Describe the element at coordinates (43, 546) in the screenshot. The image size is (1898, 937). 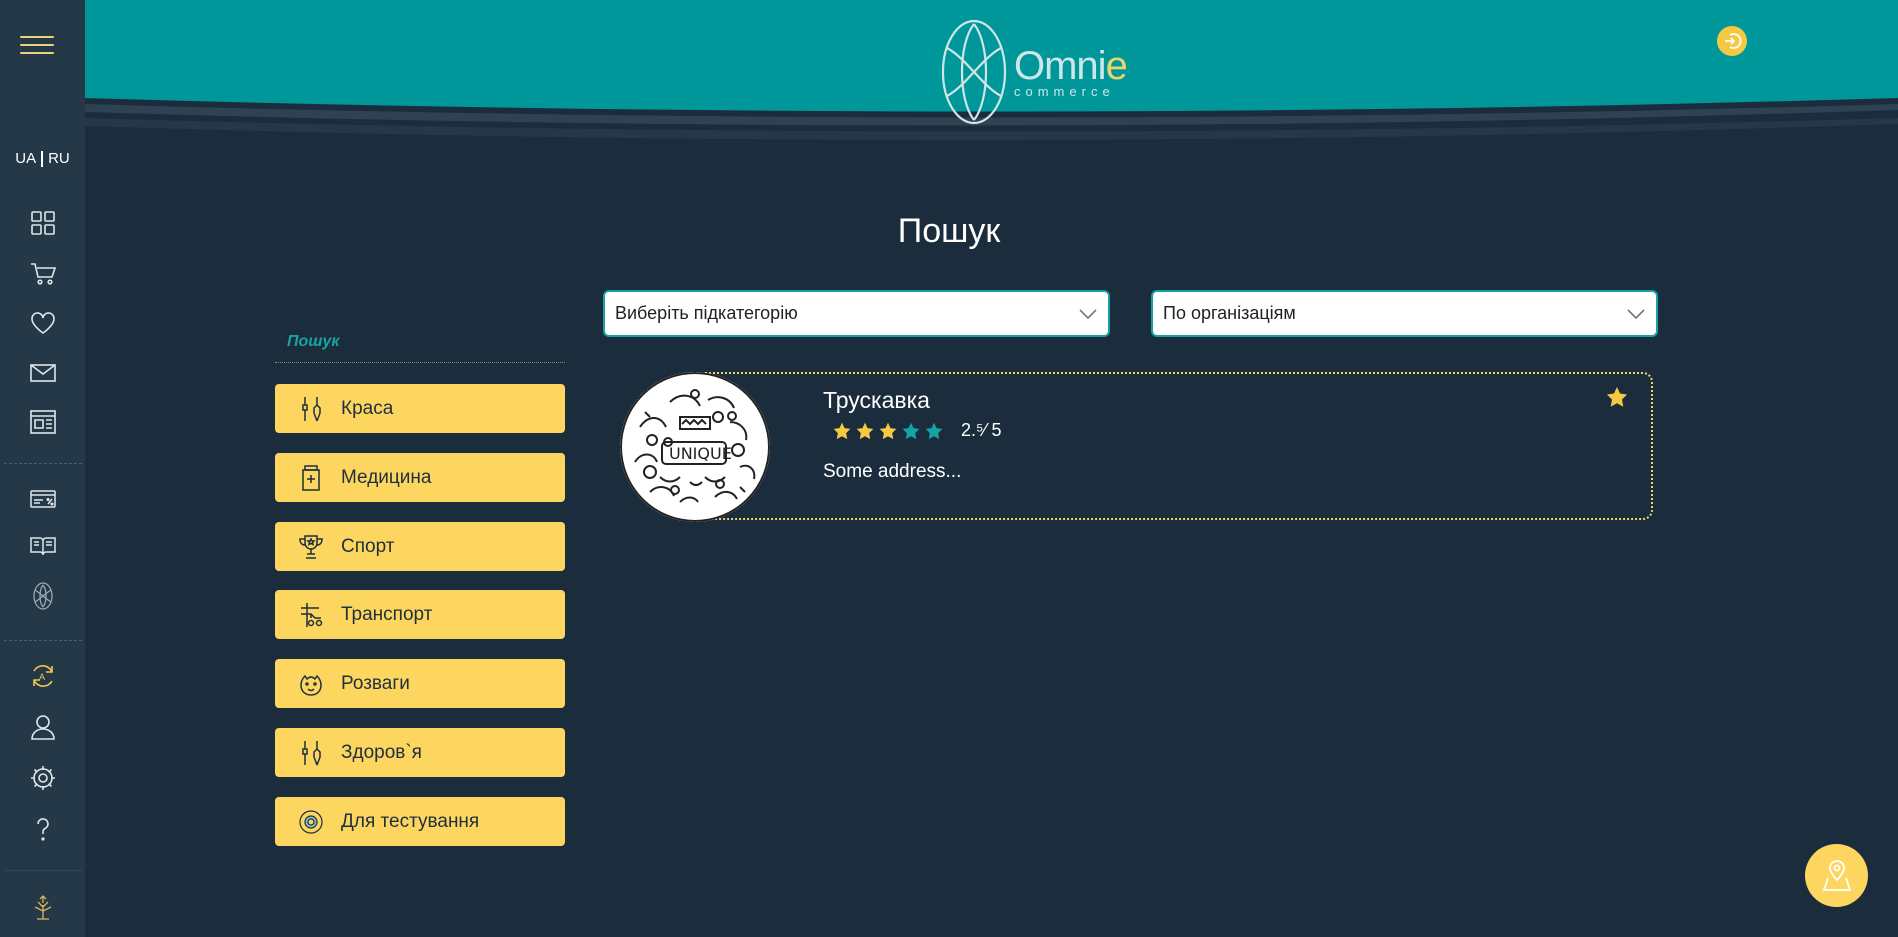
I see `catalog-book-icon` at that location.